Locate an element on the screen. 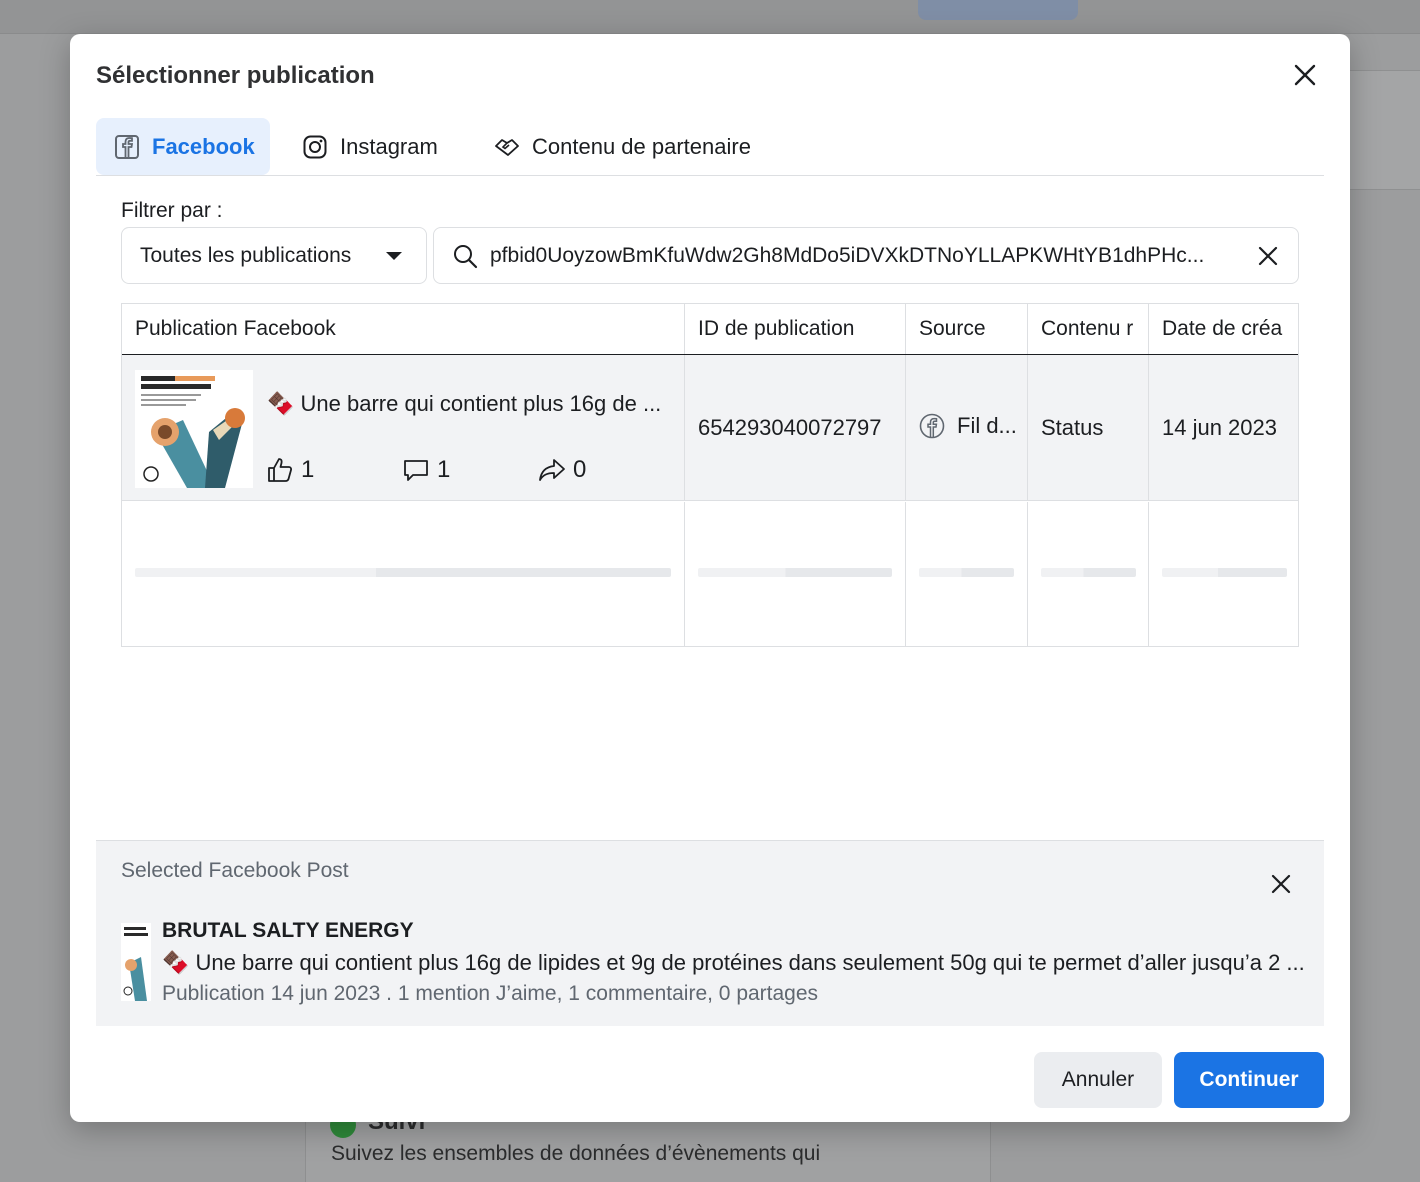 Image resolution: width=1420 pixels, height=1182 pixels. tab-instagram: Instagram is located at coordinates (370, 146).